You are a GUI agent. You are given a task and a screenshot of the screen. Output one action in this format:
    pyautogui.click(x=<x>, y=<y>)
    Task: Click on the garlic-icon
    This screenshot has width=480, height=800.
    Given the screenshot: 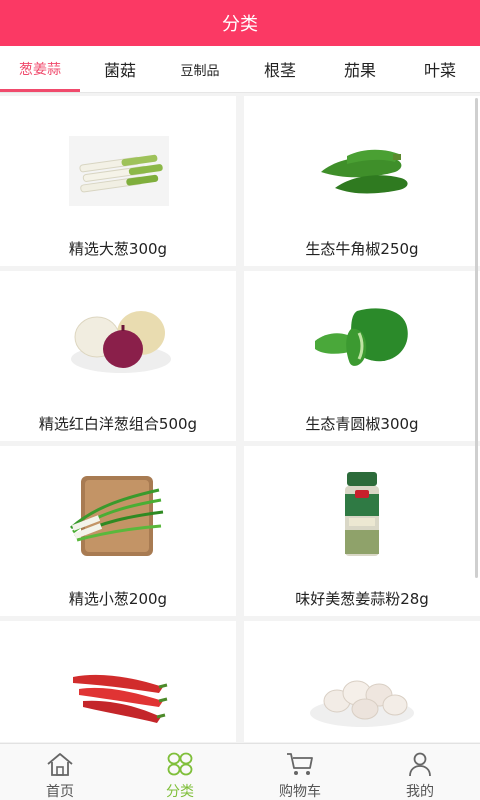 What is the action you would take?
    pyautogui.click(x=362, y=689)
    